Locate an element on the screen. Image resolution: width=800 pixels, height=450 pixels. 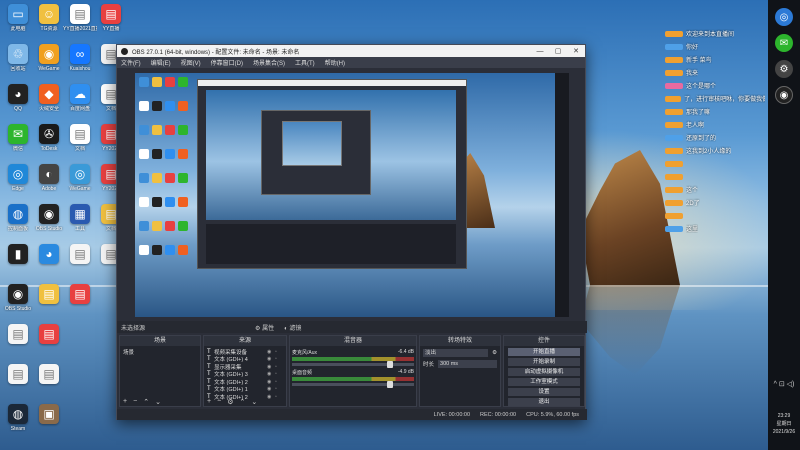
desktop-icon: ▣ is located at coordinates (49, 415).